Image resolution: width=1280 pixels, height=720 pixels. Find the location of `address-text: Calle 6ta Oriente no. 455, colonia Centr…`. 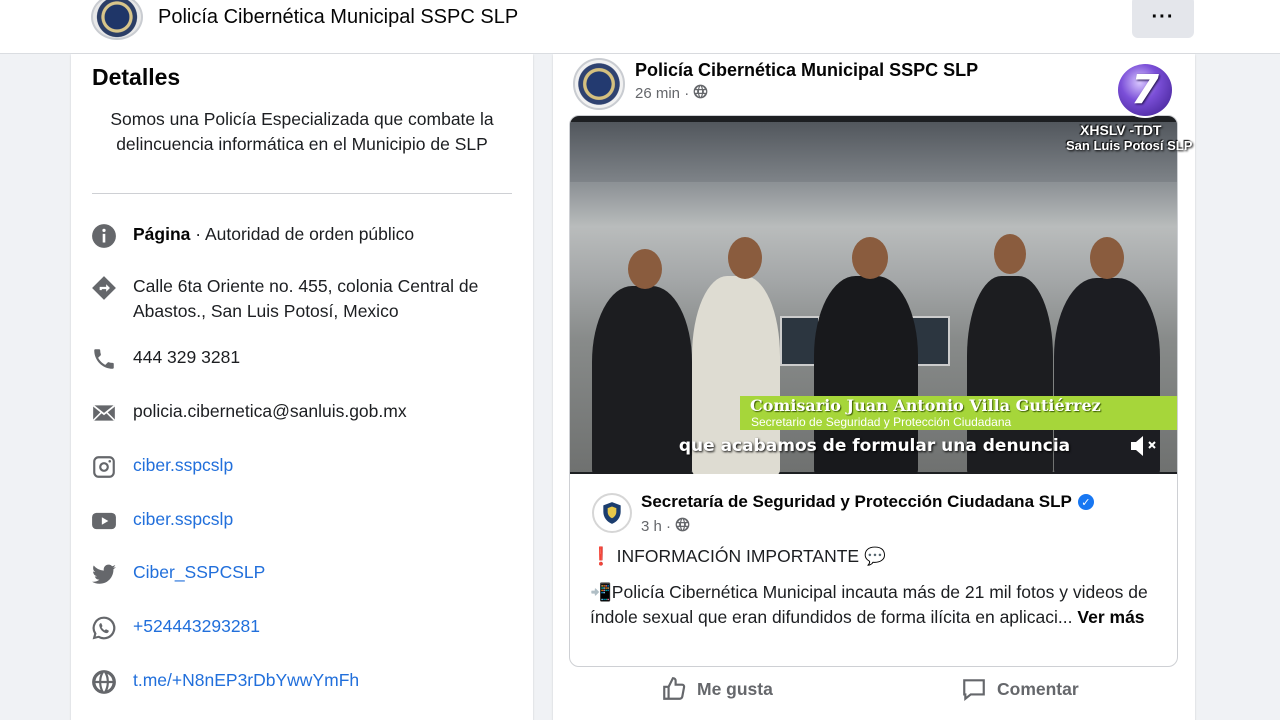

address-text: Calle 6ta Oriente no. 455, colonia Centr… is located at coordinates (306, 298).